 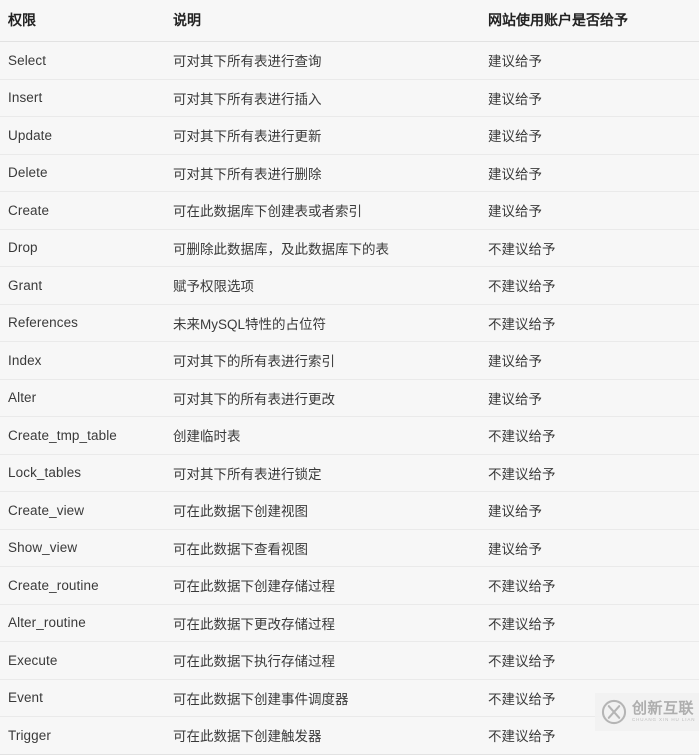 I want to click on cell-desc: 创建临时表, so click(x=322, y=436).